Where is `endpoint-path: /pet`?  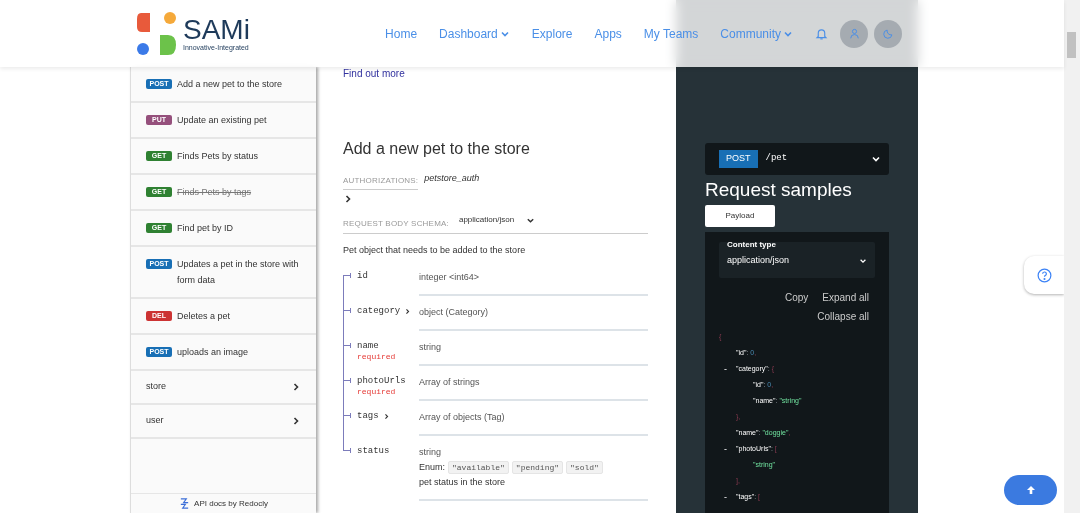
endpoint-path: /pet is located at coordinates (777, 159).